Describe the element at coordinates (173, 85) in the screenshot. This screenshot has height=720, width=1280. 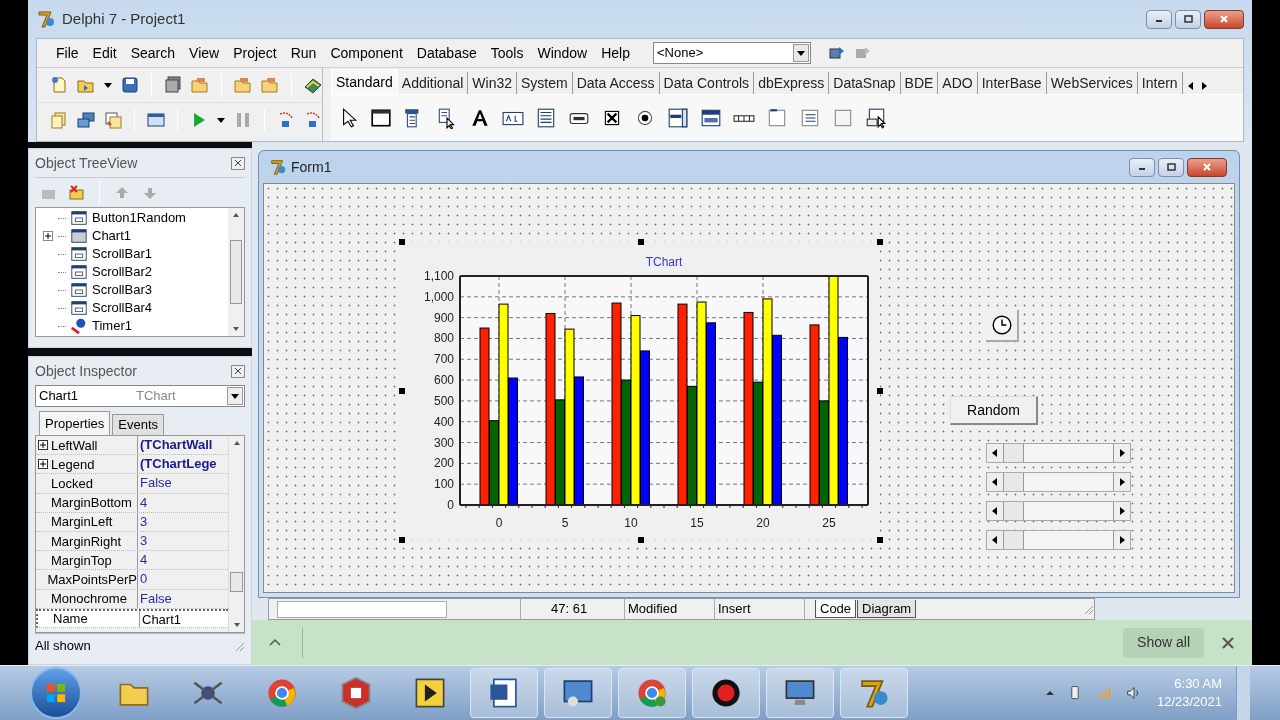
I see `save-all-icon` at that location.